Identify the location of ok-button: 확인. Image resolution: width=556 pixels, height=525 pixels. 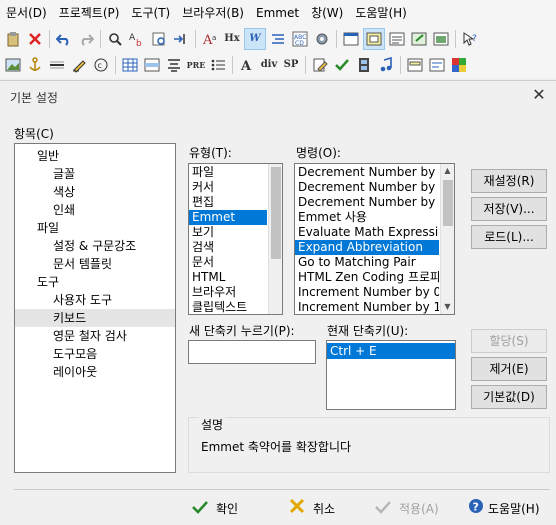
(215, 508).